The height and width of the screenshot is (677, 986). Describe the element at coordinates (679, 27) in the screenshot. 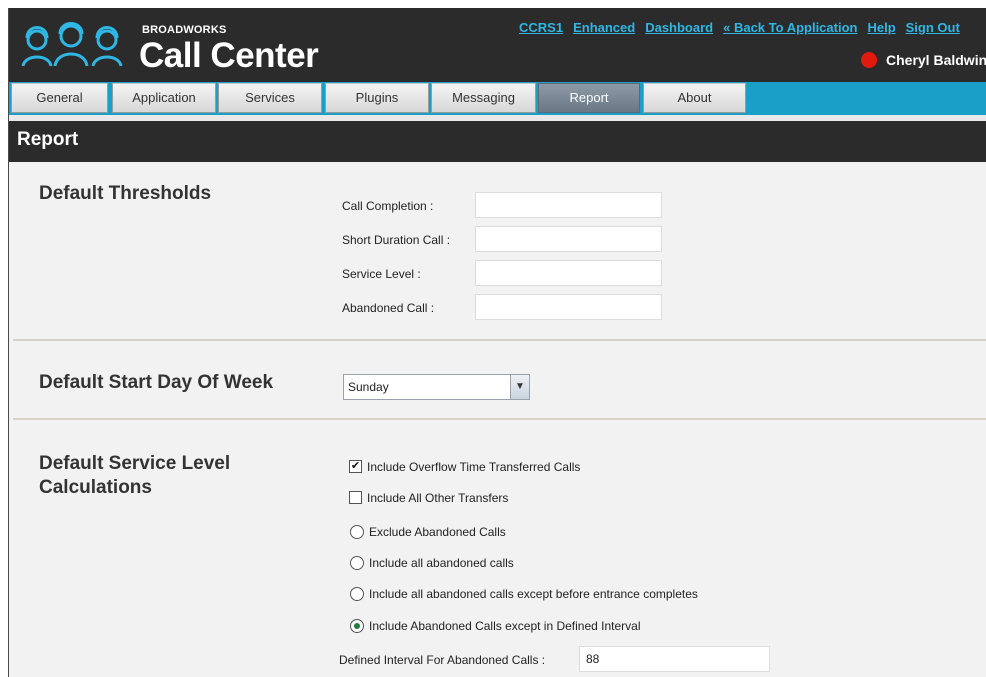

I see `link-dashboard: Dashboard` at that location.